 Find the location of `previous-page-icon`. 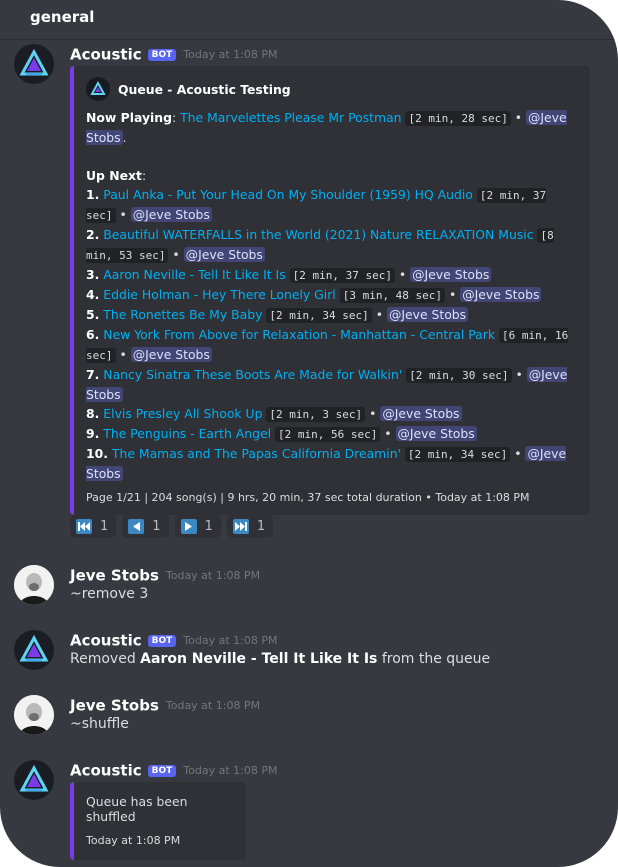

previous-page-icon is located at coordinates (136, 526).